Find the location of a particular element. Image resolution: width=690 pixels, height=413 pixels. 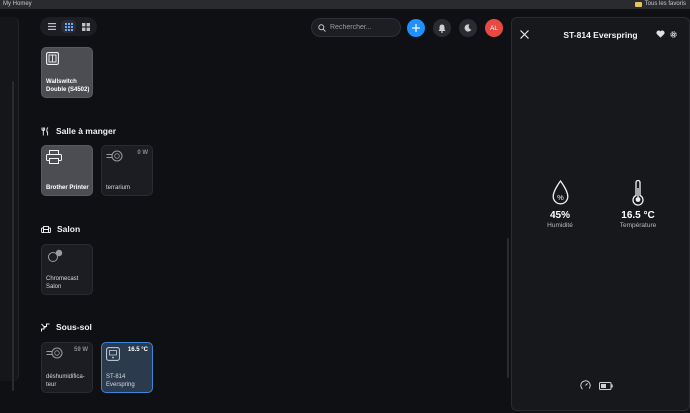

wallswitch-icon is located at coordinates (52, 58).